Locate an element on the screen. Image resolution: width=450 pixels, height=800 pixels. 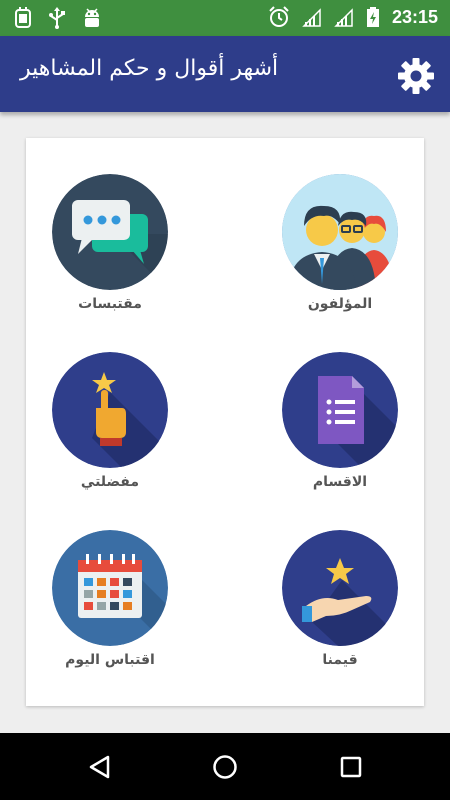
clock-time: 23:15 is located at coordinates (414, 16).